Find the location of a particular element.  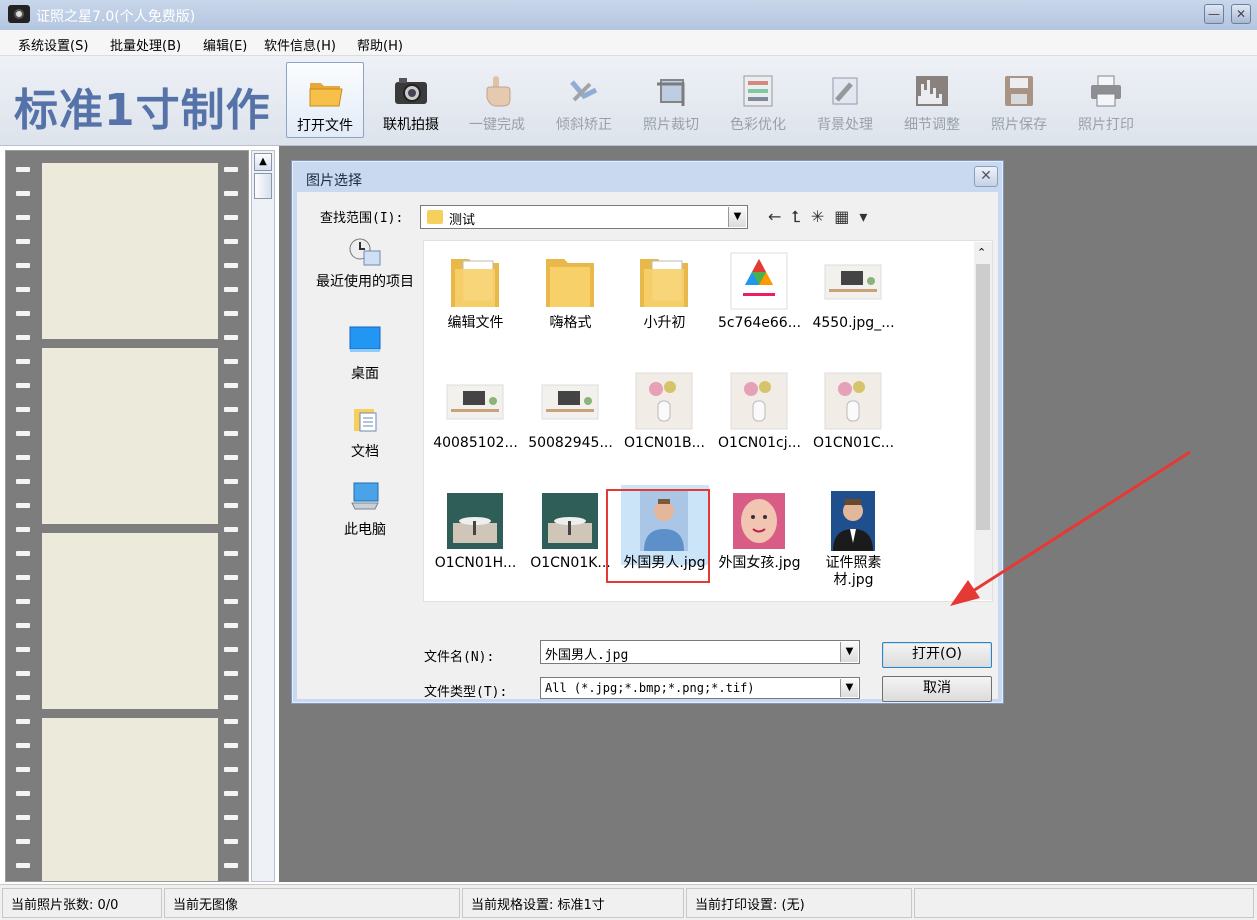

scroll-up-icon: ⌃ is located at coordinates (981, 252).